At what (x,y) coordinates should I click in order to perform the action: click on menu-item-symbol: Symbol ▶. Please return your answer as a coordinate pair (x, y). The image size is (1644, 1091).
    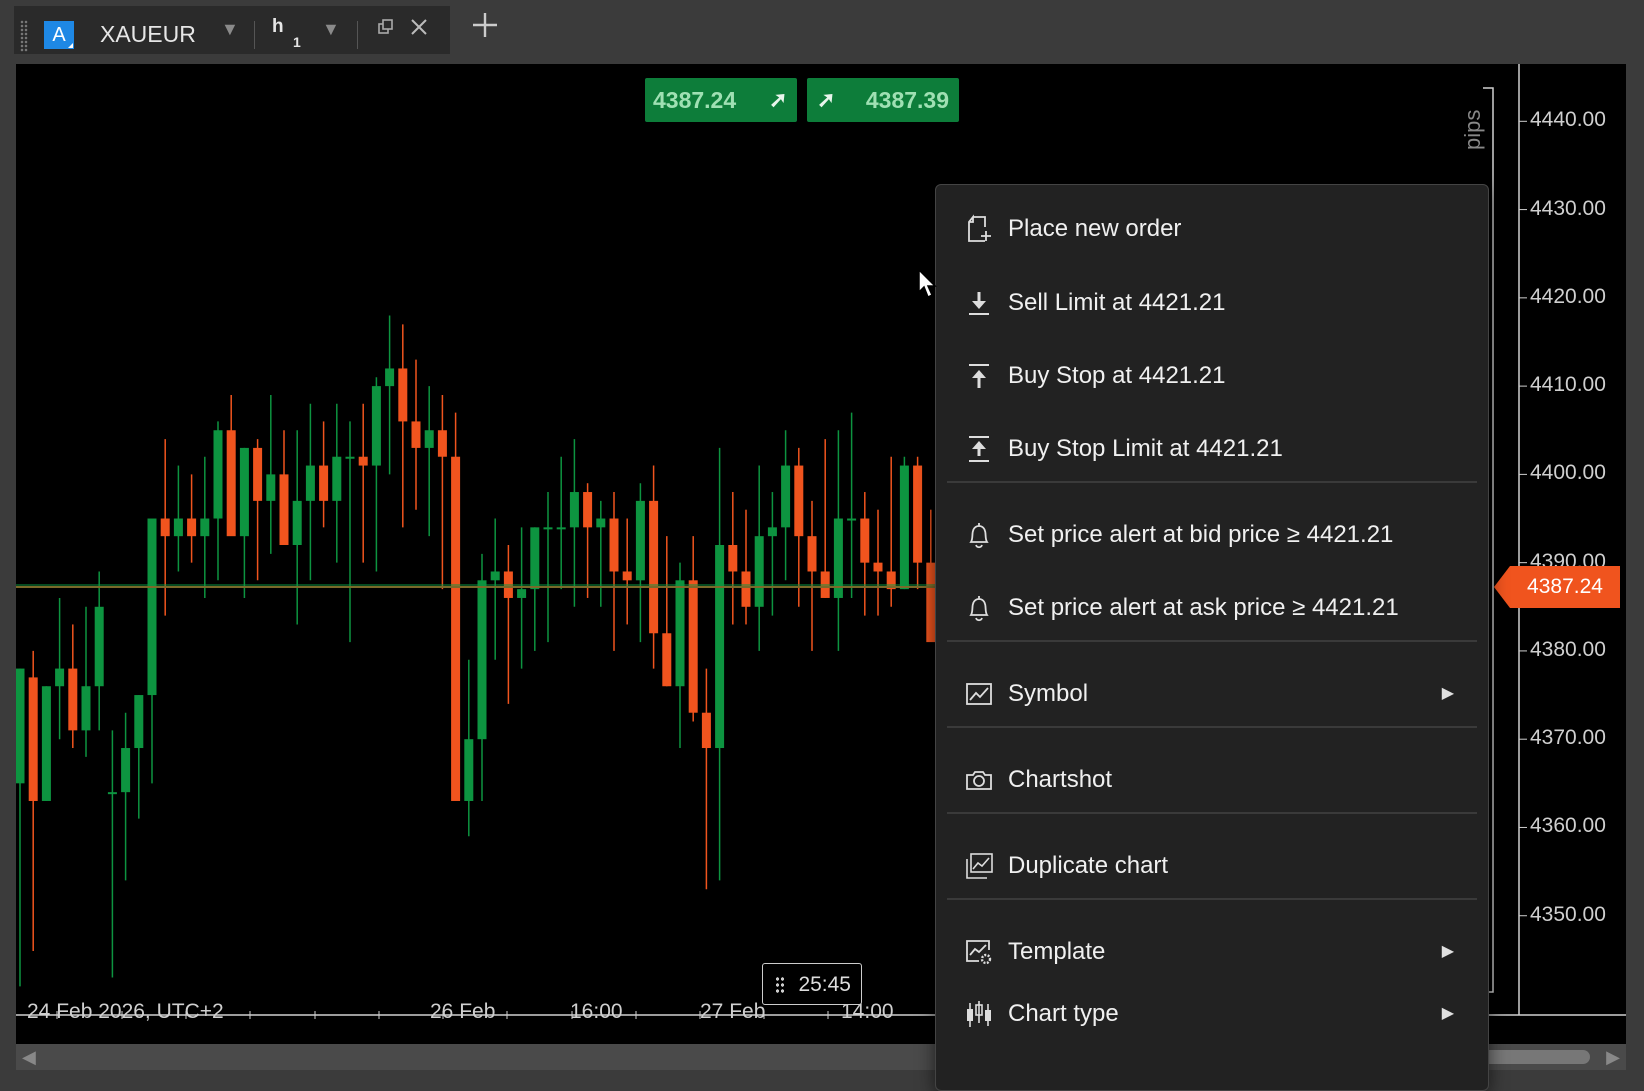
    Looking at the image, I should click on (1212, 694).